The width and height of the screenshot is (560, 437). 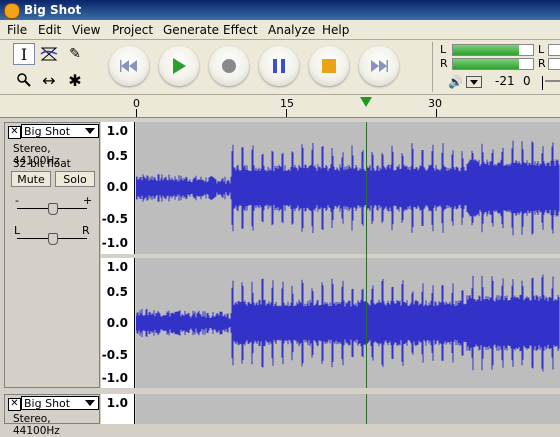 What do you see at coordinates (486, 50) in the screenshot?
I see `meter-fill-left` at bounding box center [486, 50].